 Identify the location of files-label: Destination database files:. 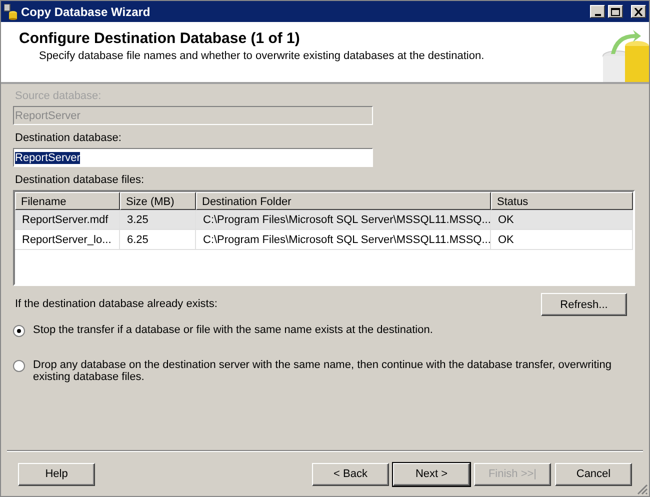
(80, 180).